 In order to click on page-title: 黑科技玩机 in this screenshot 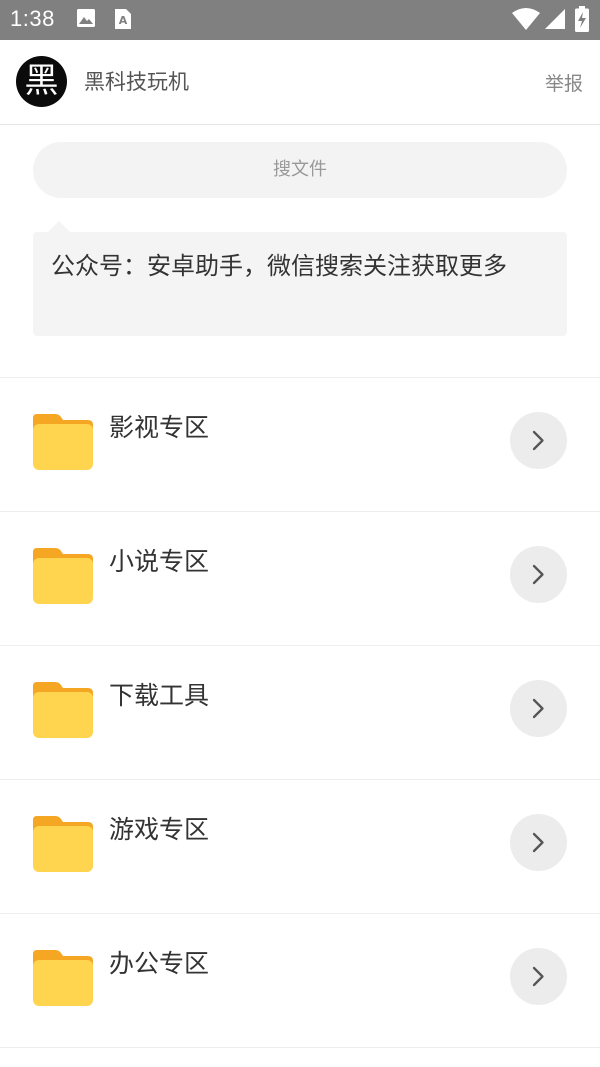, I will do `click(136, 82)`.